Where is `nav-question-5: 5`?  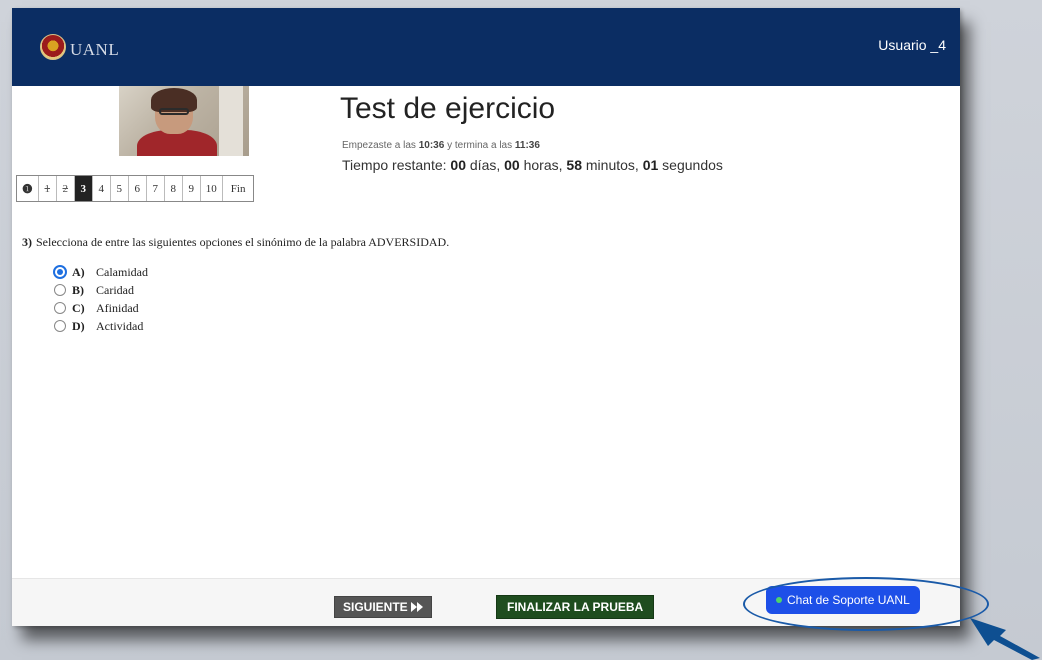 nav-question-5: 5 is located at coordinates (120, 188).